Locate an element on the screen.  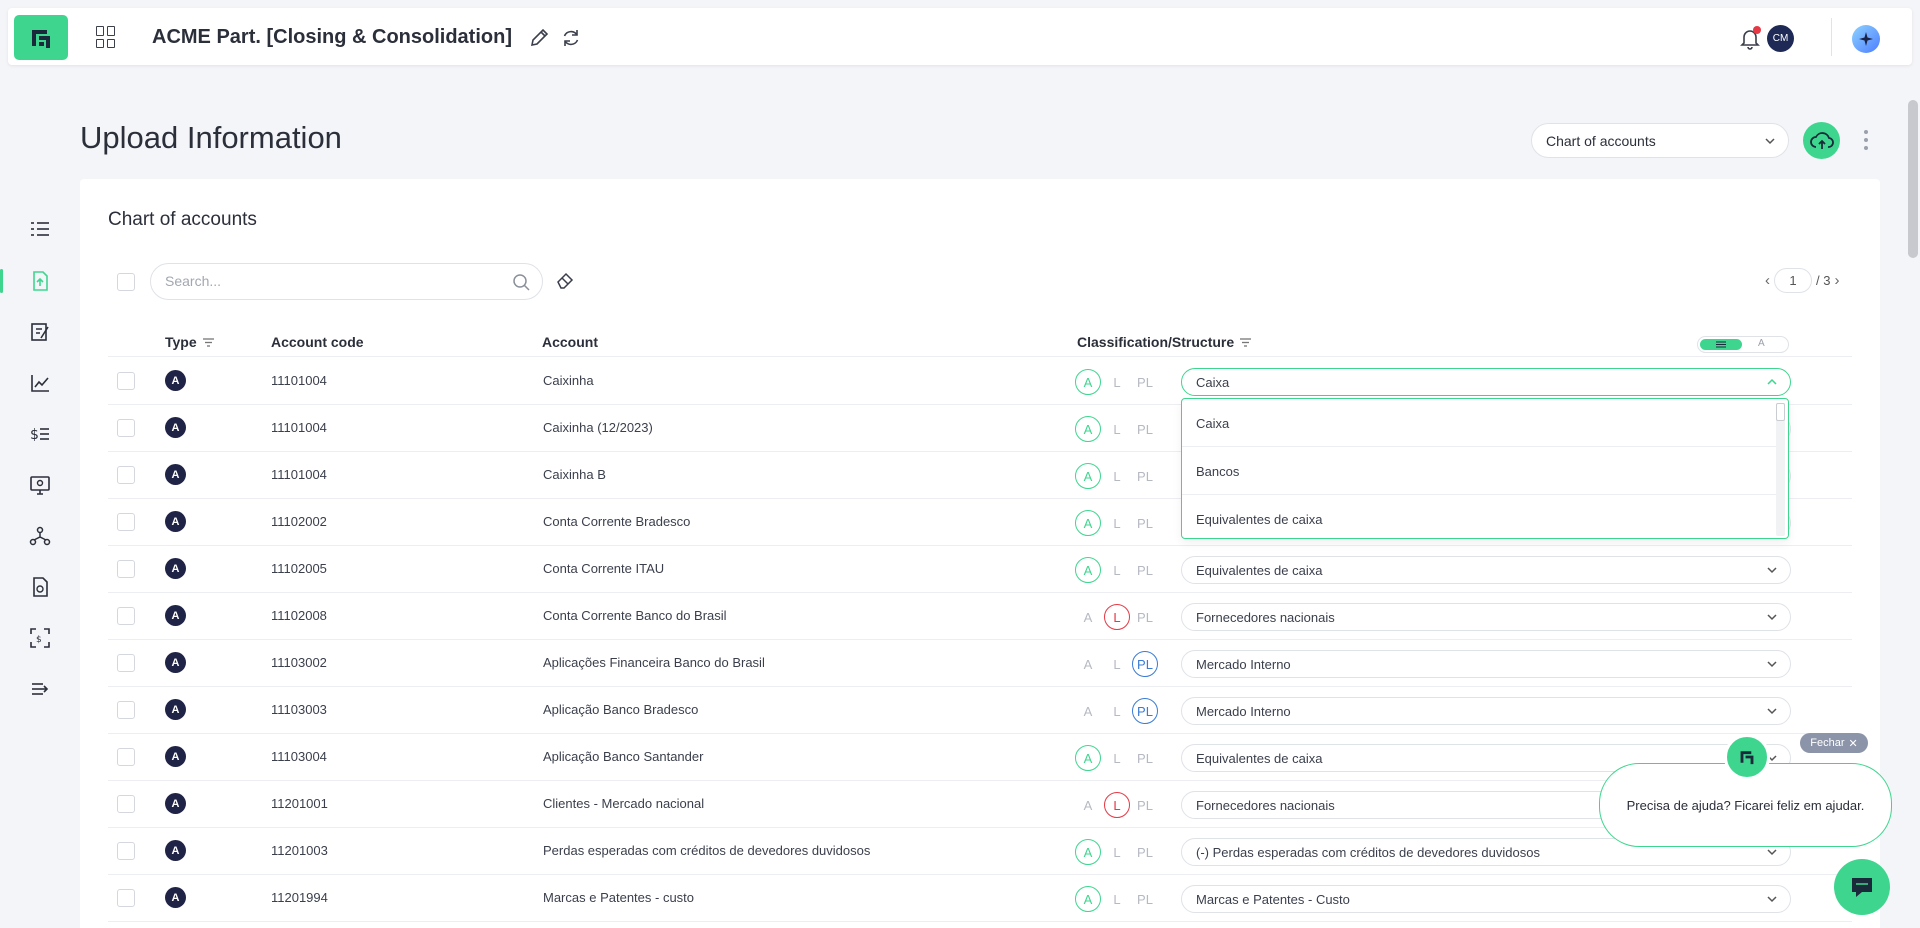
more-options-button is located at coordinates (1866, 140).